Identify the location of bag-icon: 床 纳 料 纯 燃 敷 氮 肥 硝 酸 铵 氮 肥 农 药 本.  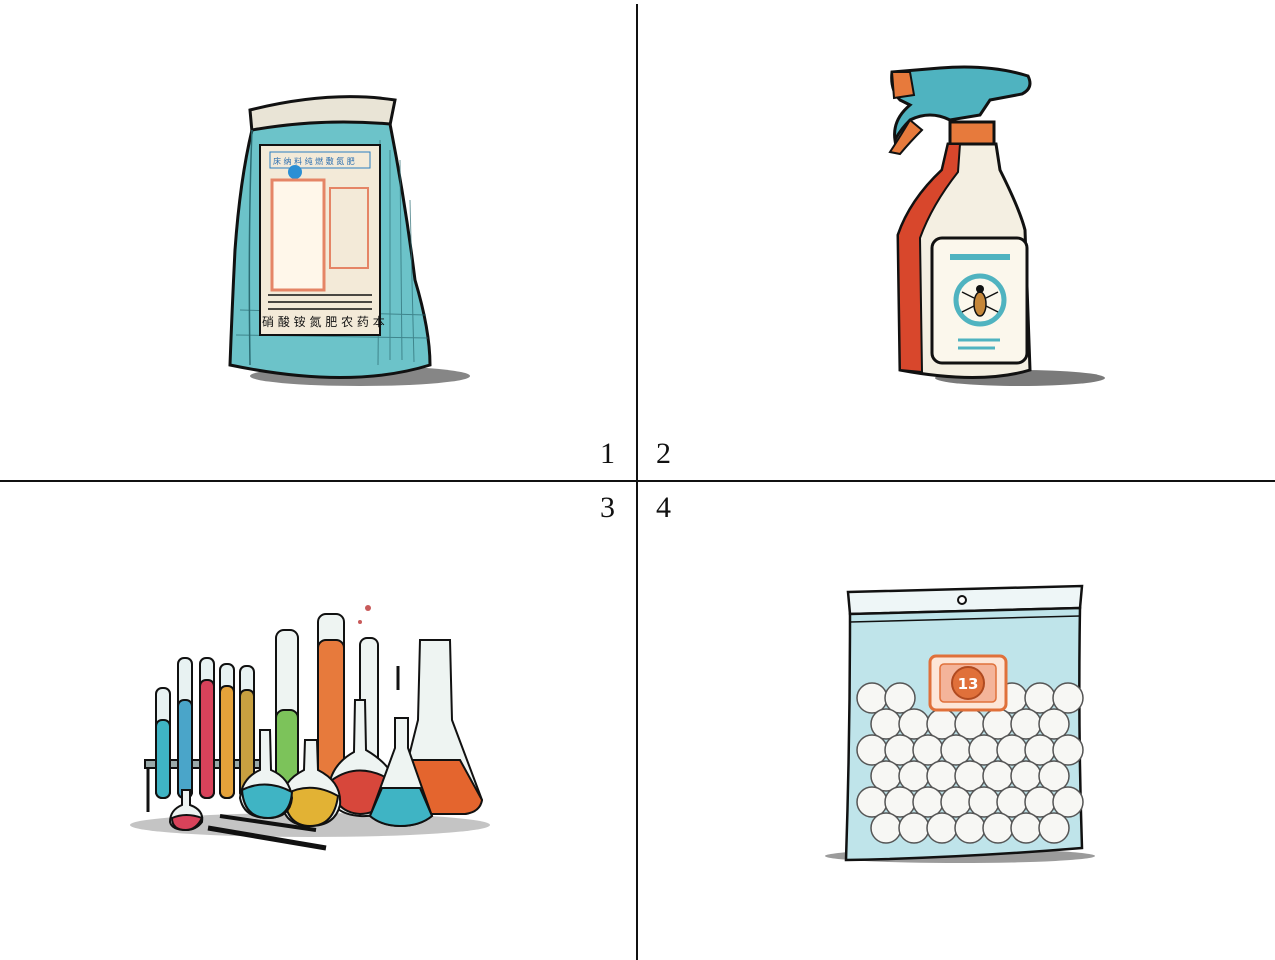
(349, 240).